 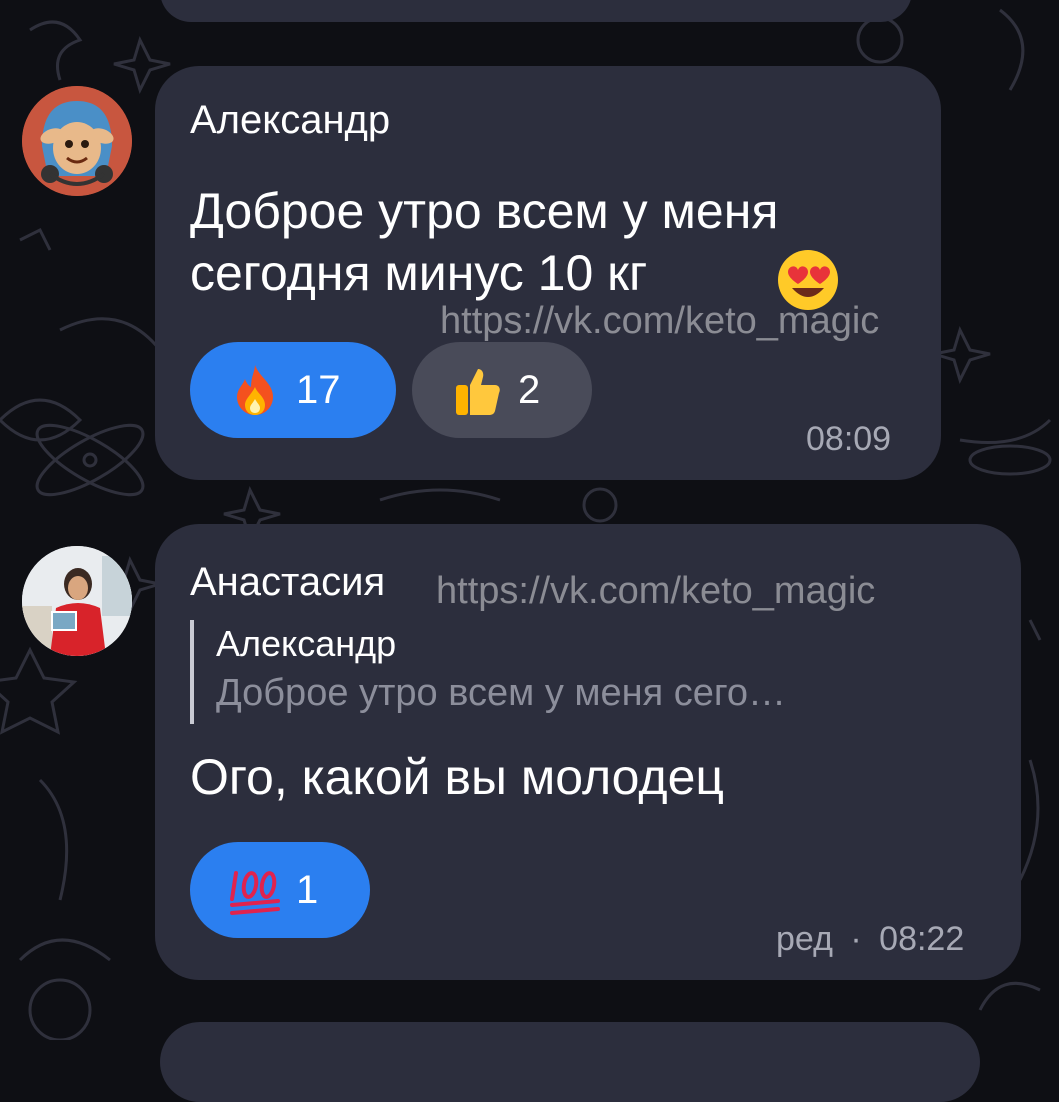 What do you see at coordinates (77, 141) in the screenshot?
I see `avatar-aleksandr` at bounding box center [77, 141].